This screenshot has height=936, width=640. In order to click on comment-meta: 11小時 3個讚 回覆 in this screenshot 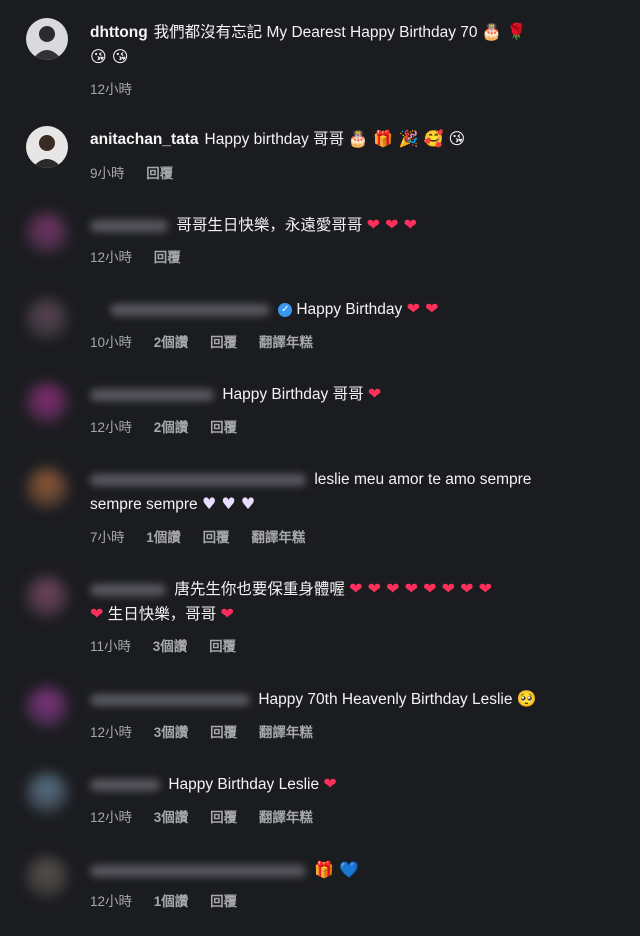, I will do `click(172, 645)`.